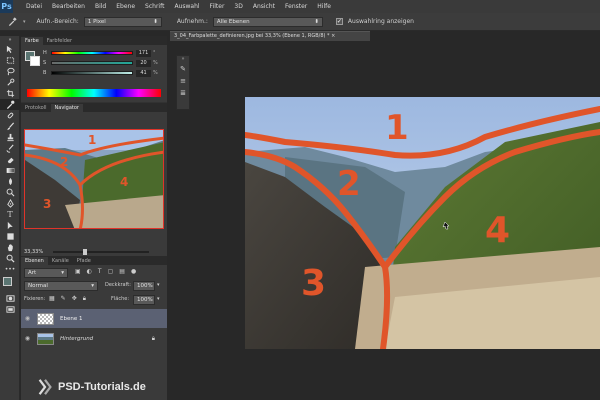 This screenshot has width=600, height=400. What do you see at coordinates (100, 6) in the screenshot?
I see `menu-bild: Bild` at bounding box center [100, 6].